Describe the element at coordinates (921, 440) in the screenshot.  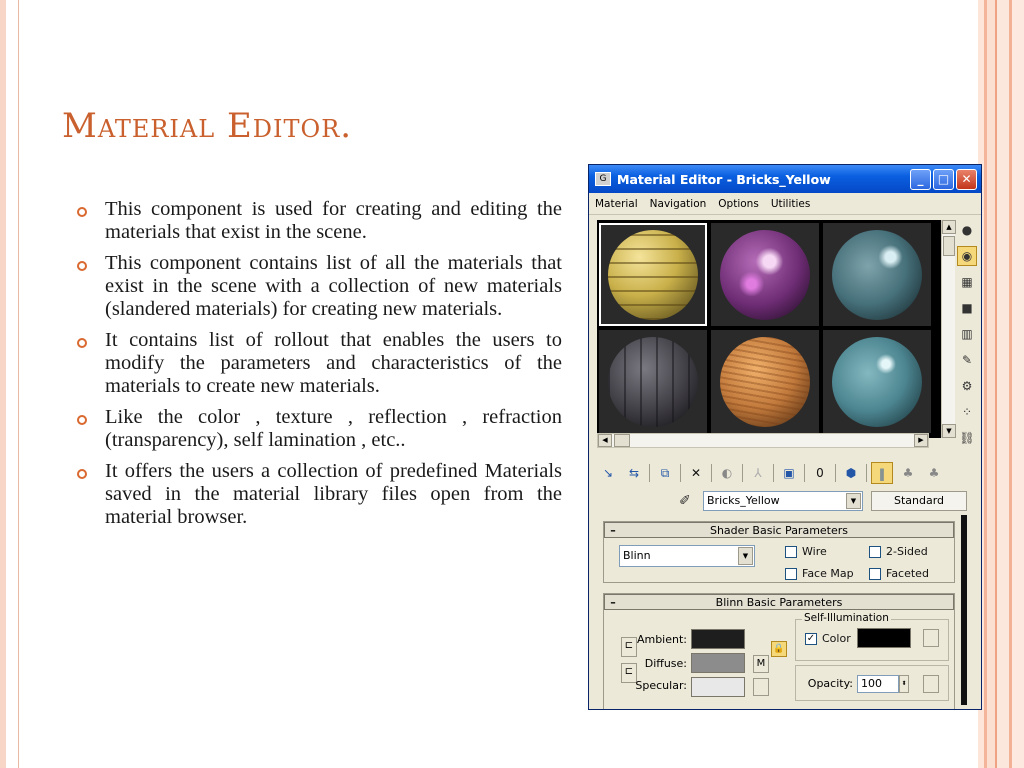
I see `scroll-right-icon: ▶` at that location.